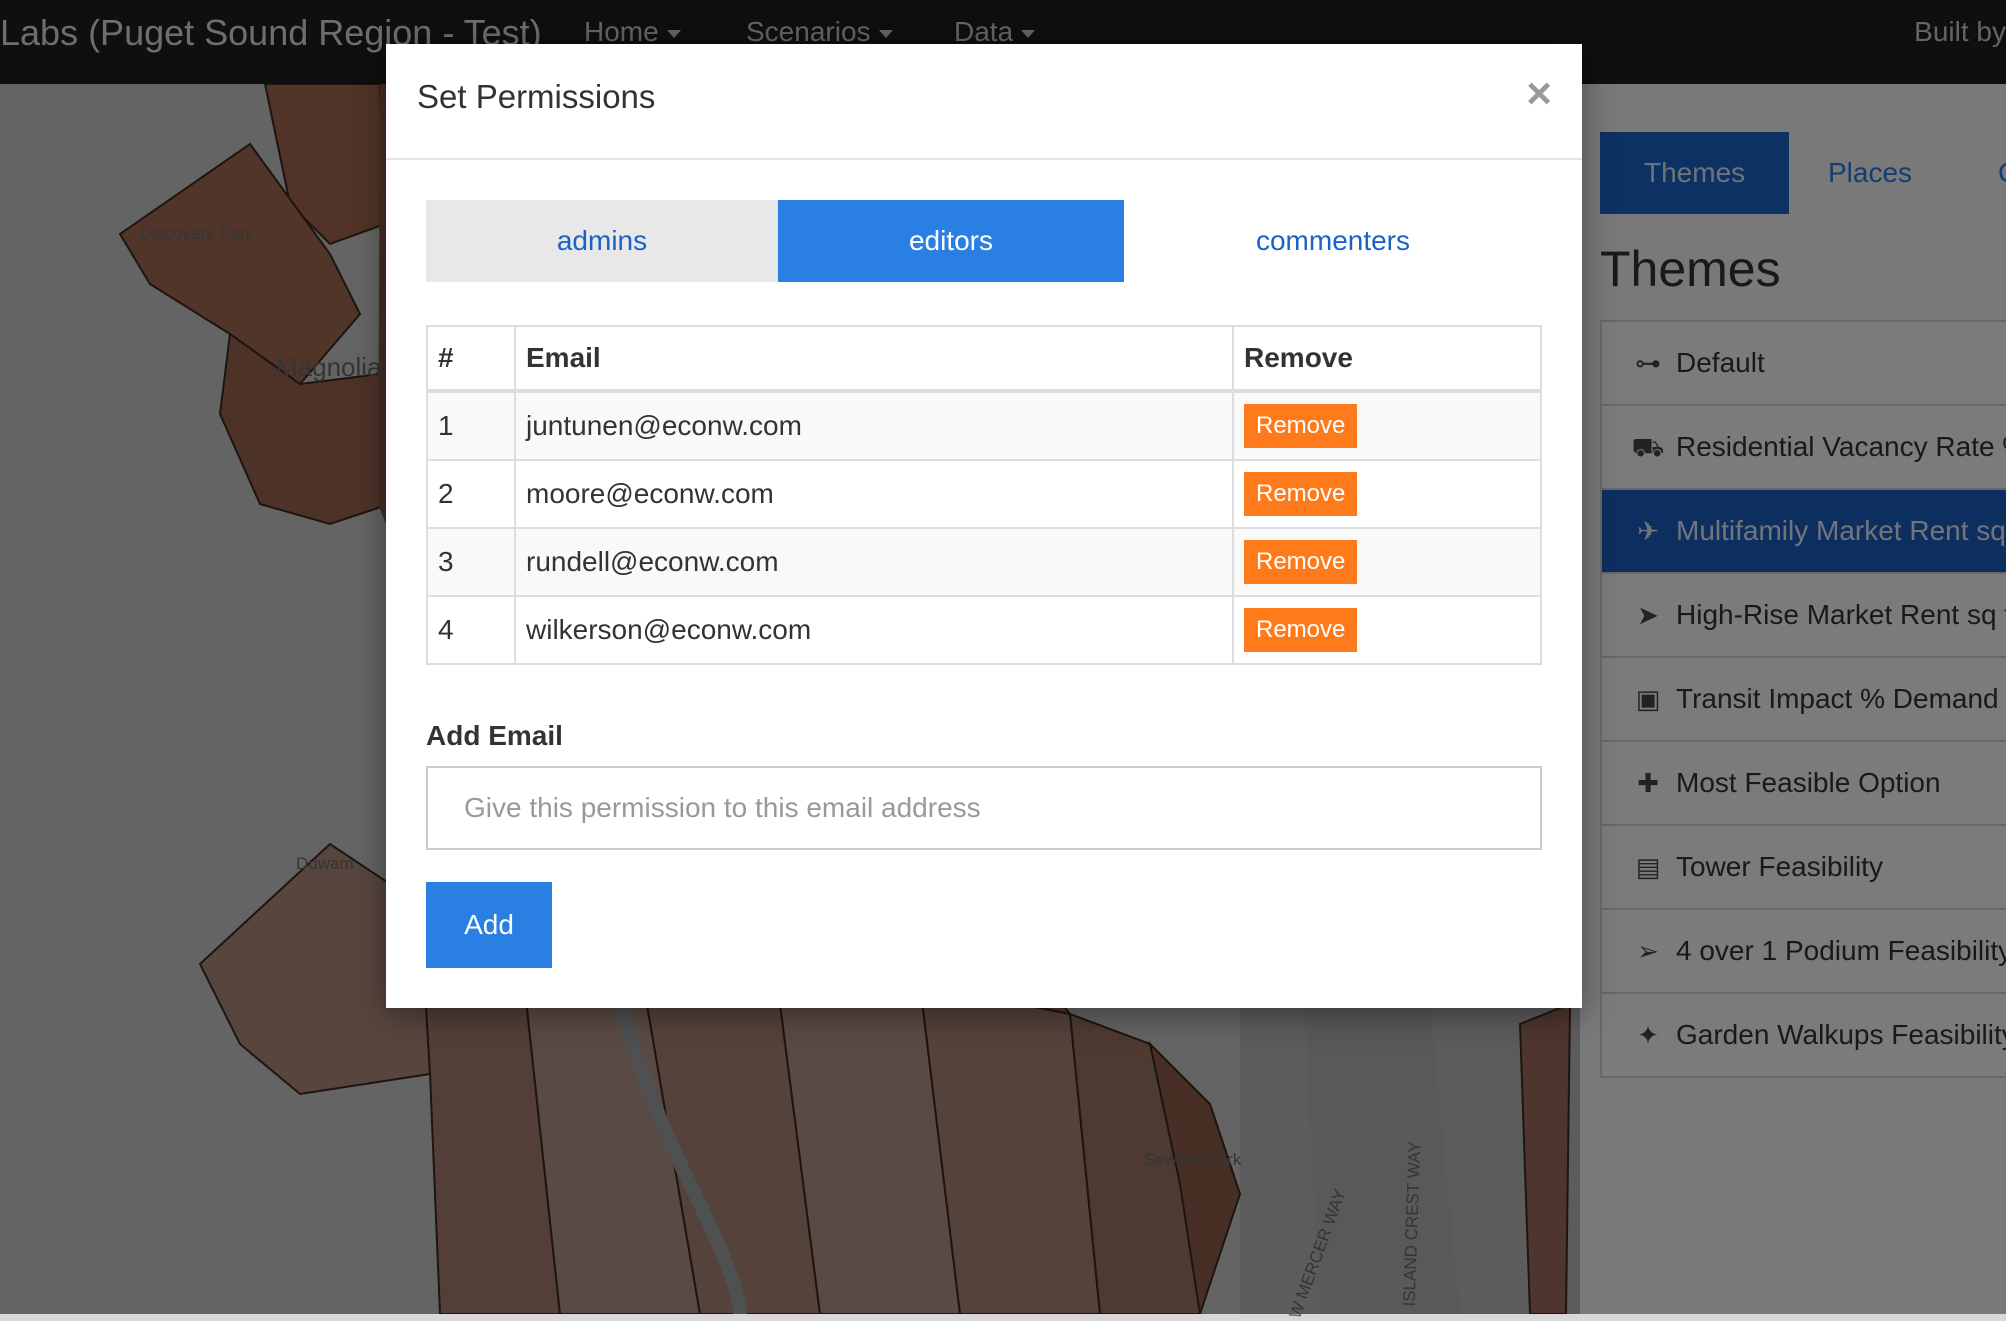 This screenshot has height=1321, width=2006. What do you see at coordinates (874, 358) in the screenshot?
I see `header-email: Email` at bounding box center [874, 358].